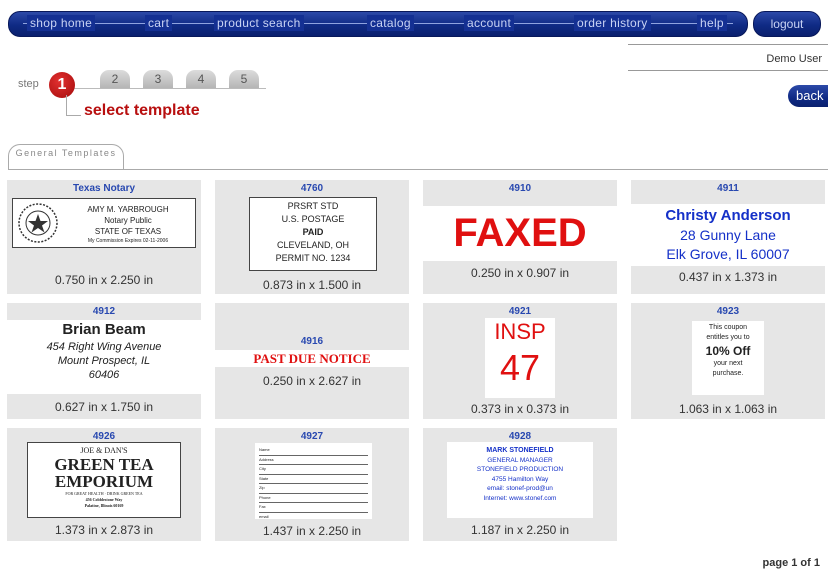 The width and height of the screenshot is (828, 578). I want to click on step-4-tab: 4, so click(201, 79).